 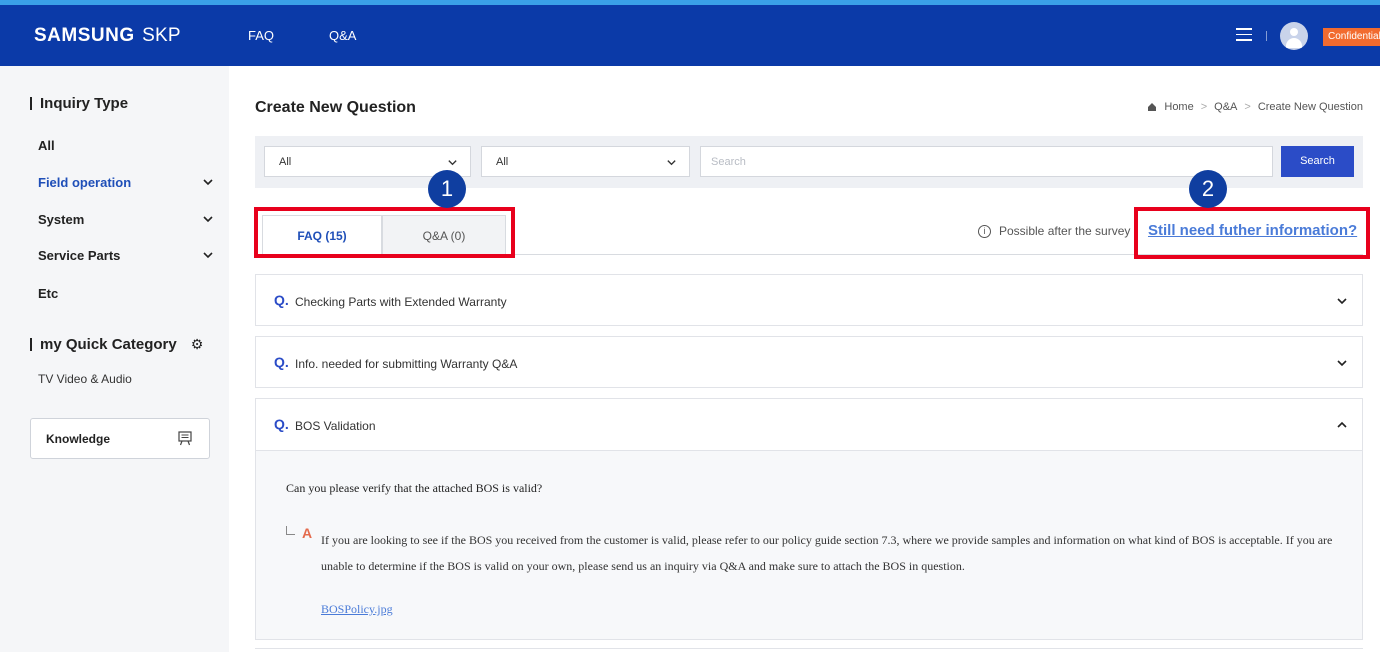 I want to click on user-avatar-icon, so click(x=1294, y=36).